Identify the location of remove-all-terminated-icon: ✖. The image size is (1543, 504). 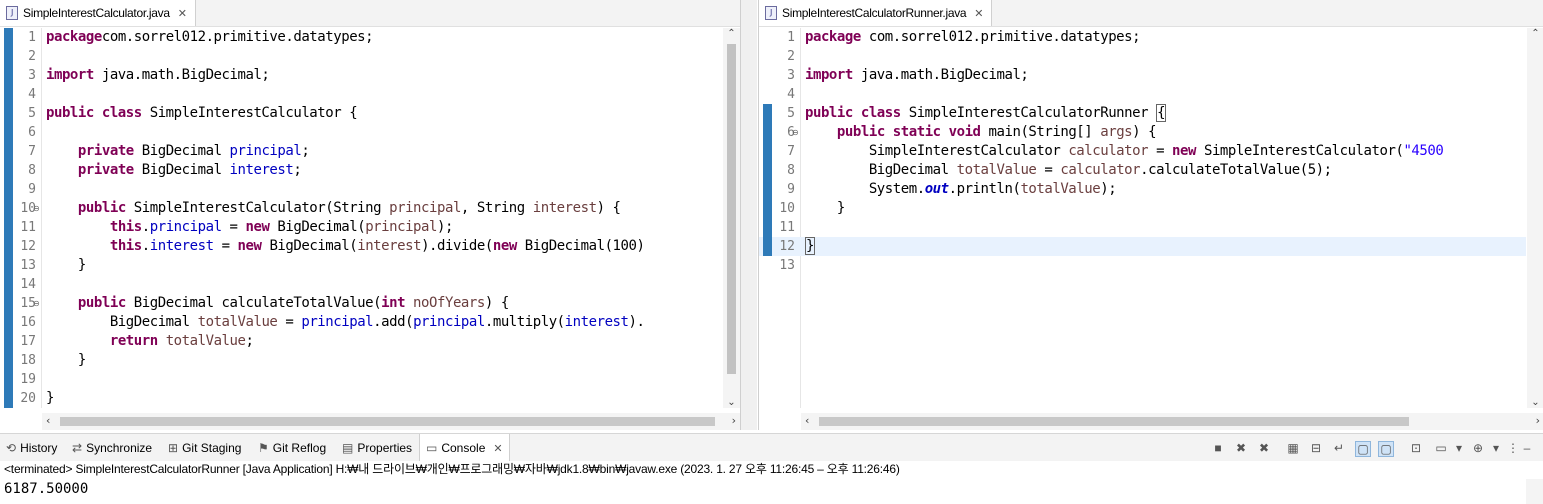
(1264, 448).